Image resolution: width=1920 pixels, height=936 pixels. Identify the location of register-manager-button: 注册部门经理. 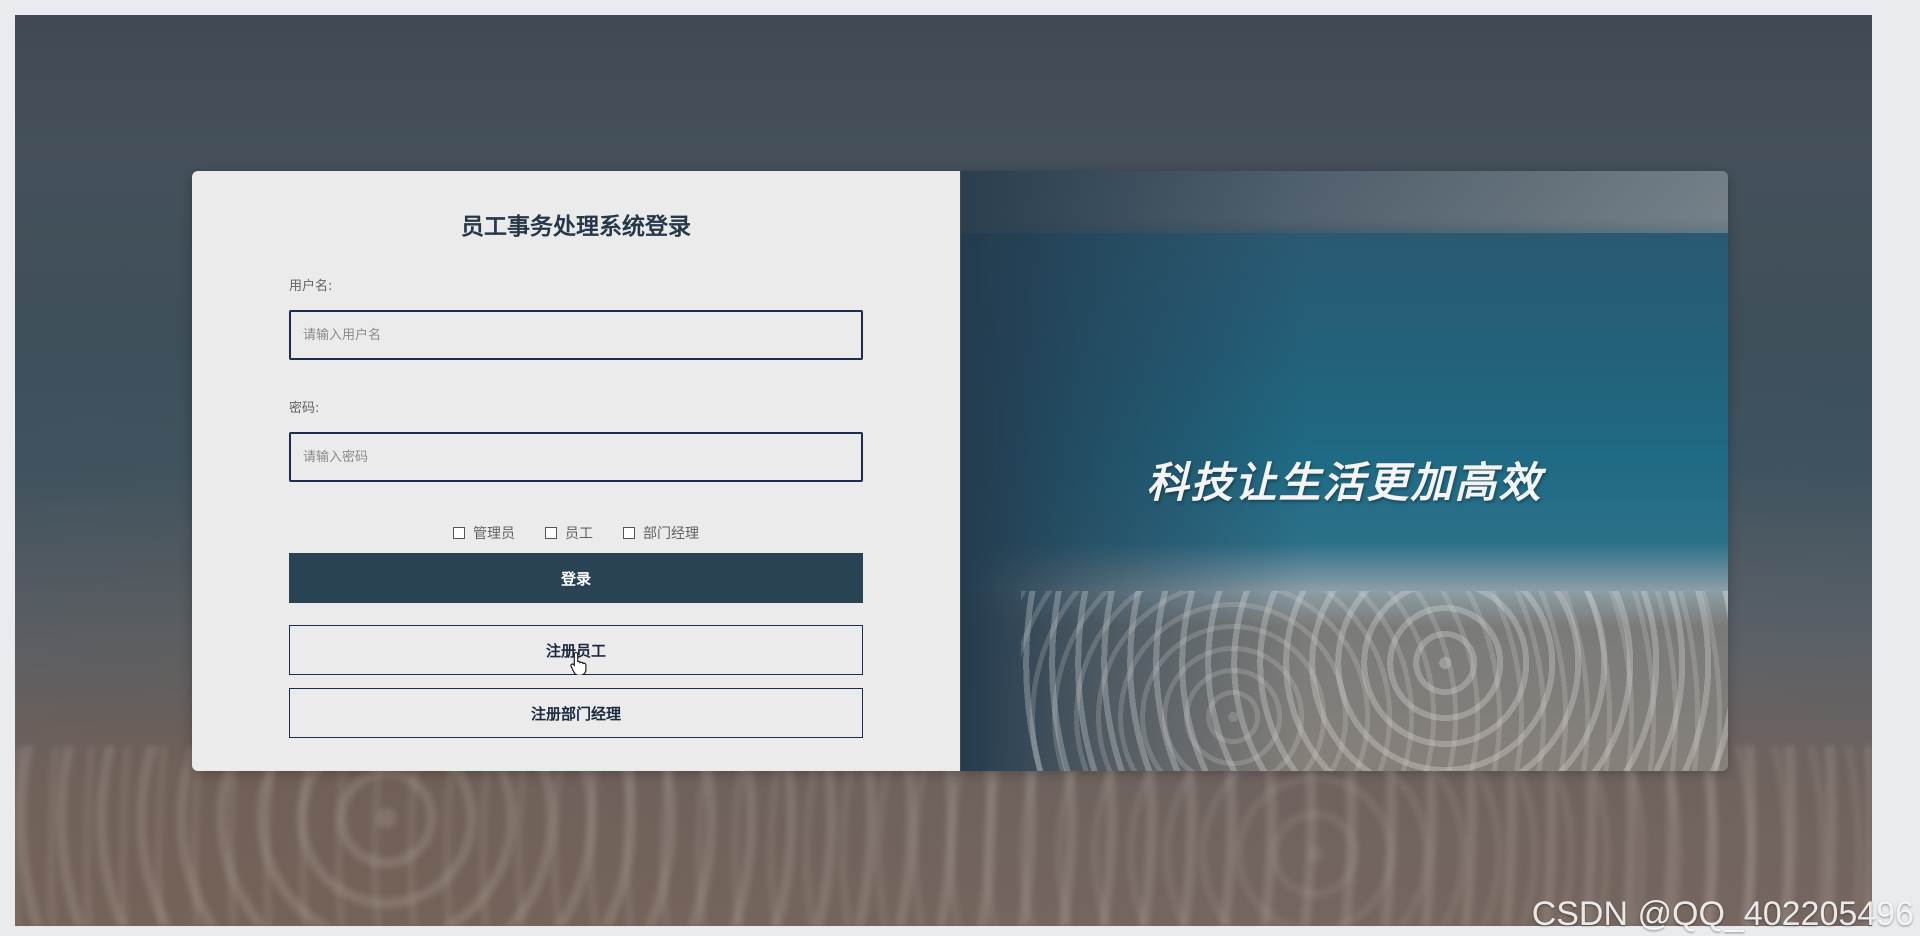
(576, 713).